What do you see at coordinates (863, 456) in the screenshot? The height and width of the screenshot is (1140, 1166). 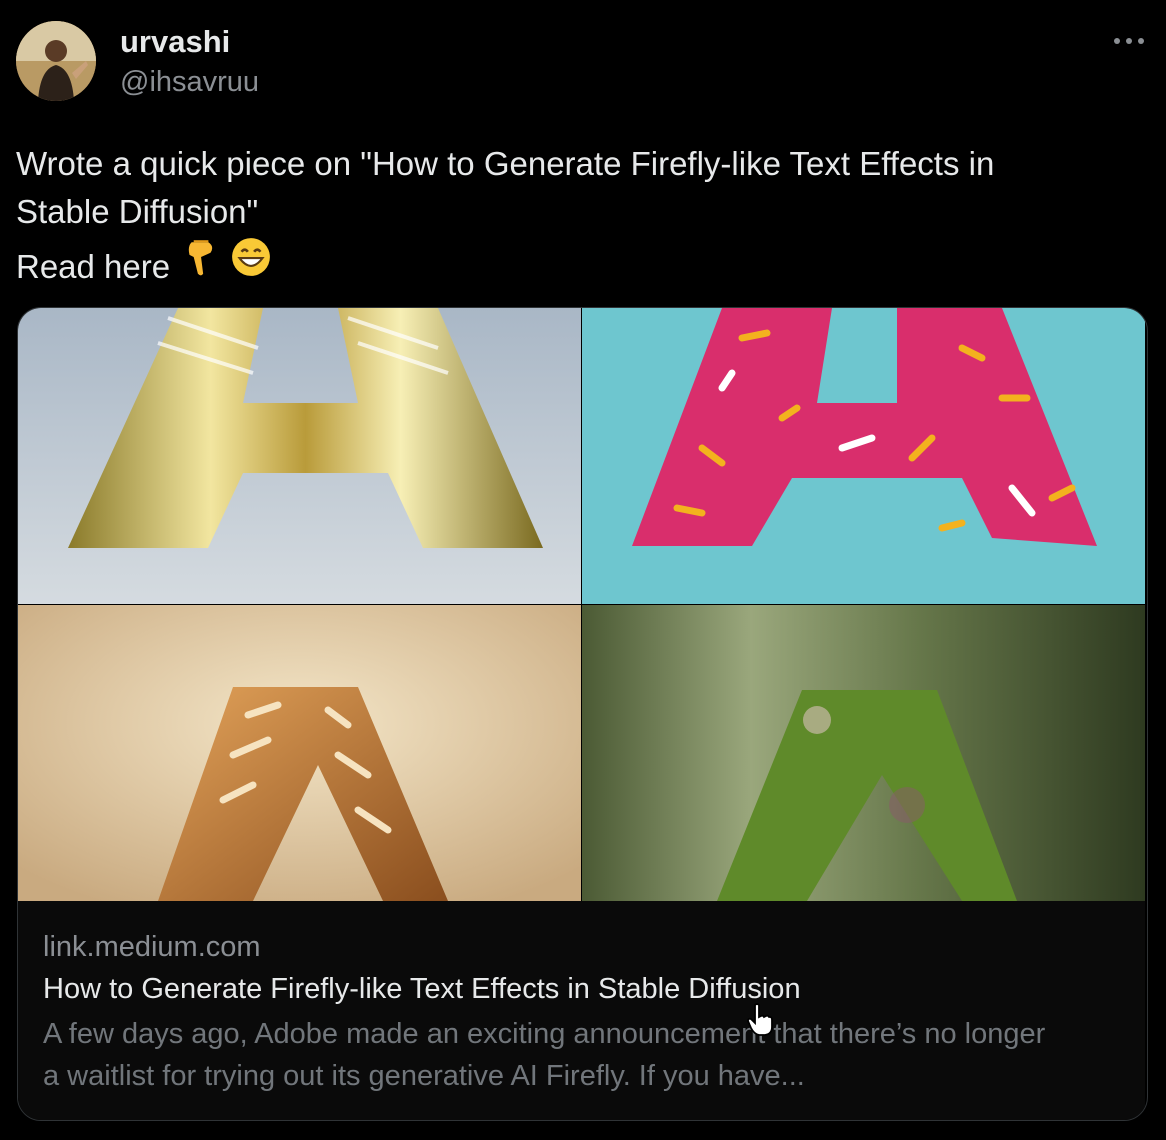 I see `pink-donut-letter-a-image` at bounding box center [863, 456].